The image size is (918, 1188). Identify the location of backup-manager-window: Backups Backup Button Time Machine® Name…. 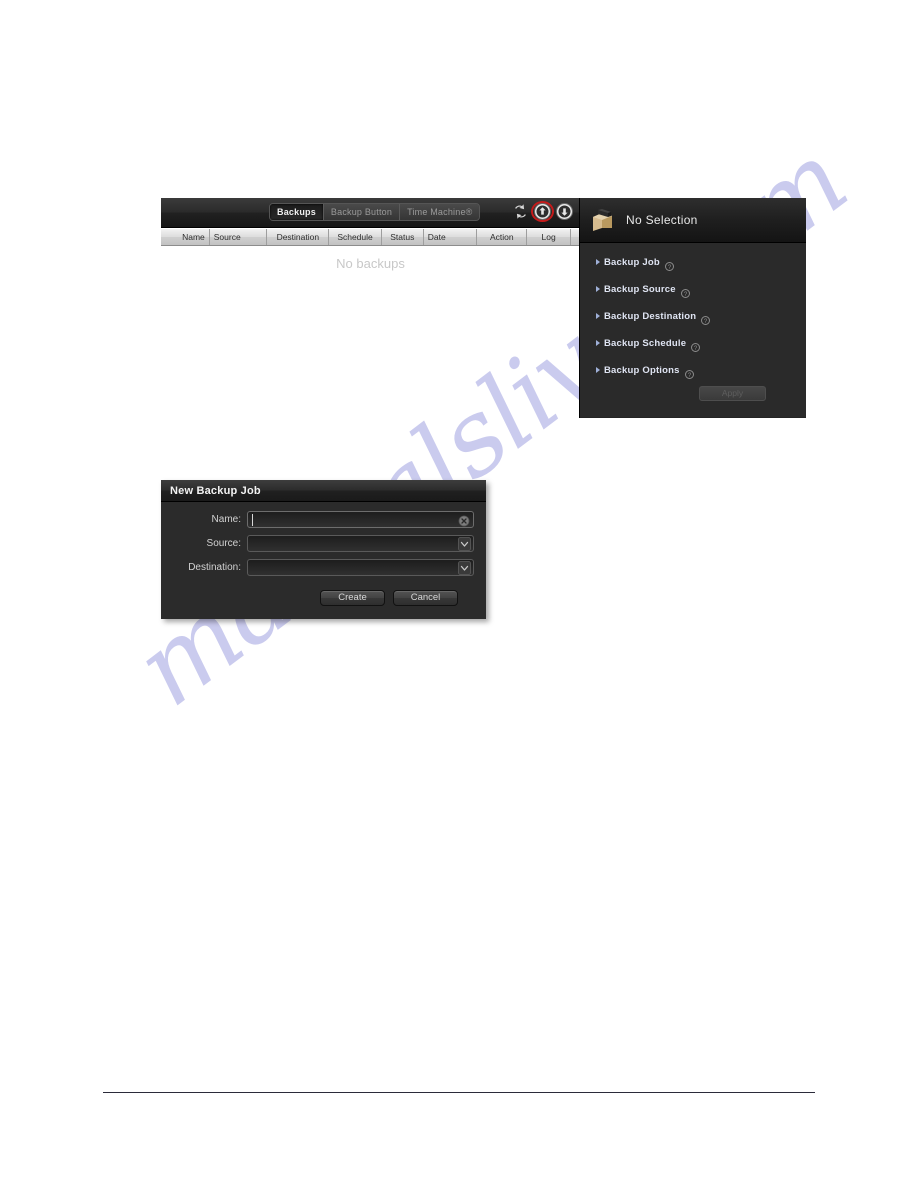
(483, 308).